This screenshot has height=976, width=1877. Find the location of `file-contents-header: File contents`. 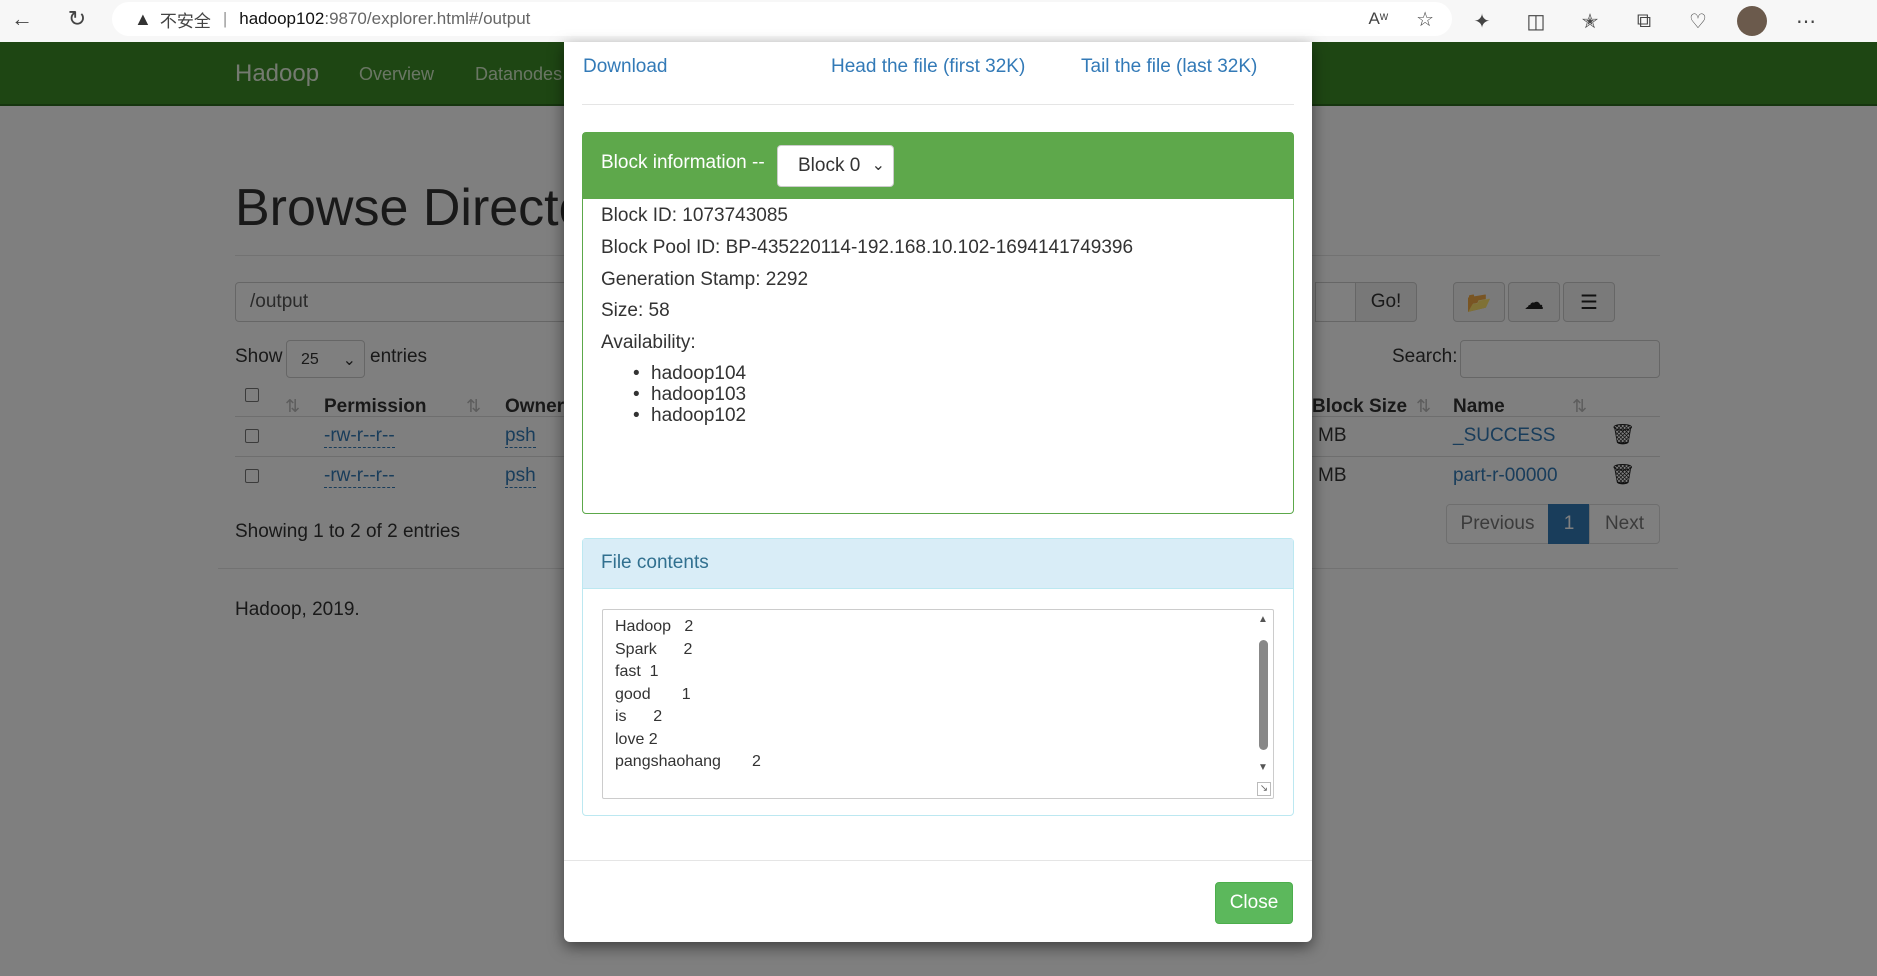

file-contents-header: File contents is located at coordinates (938, 564).